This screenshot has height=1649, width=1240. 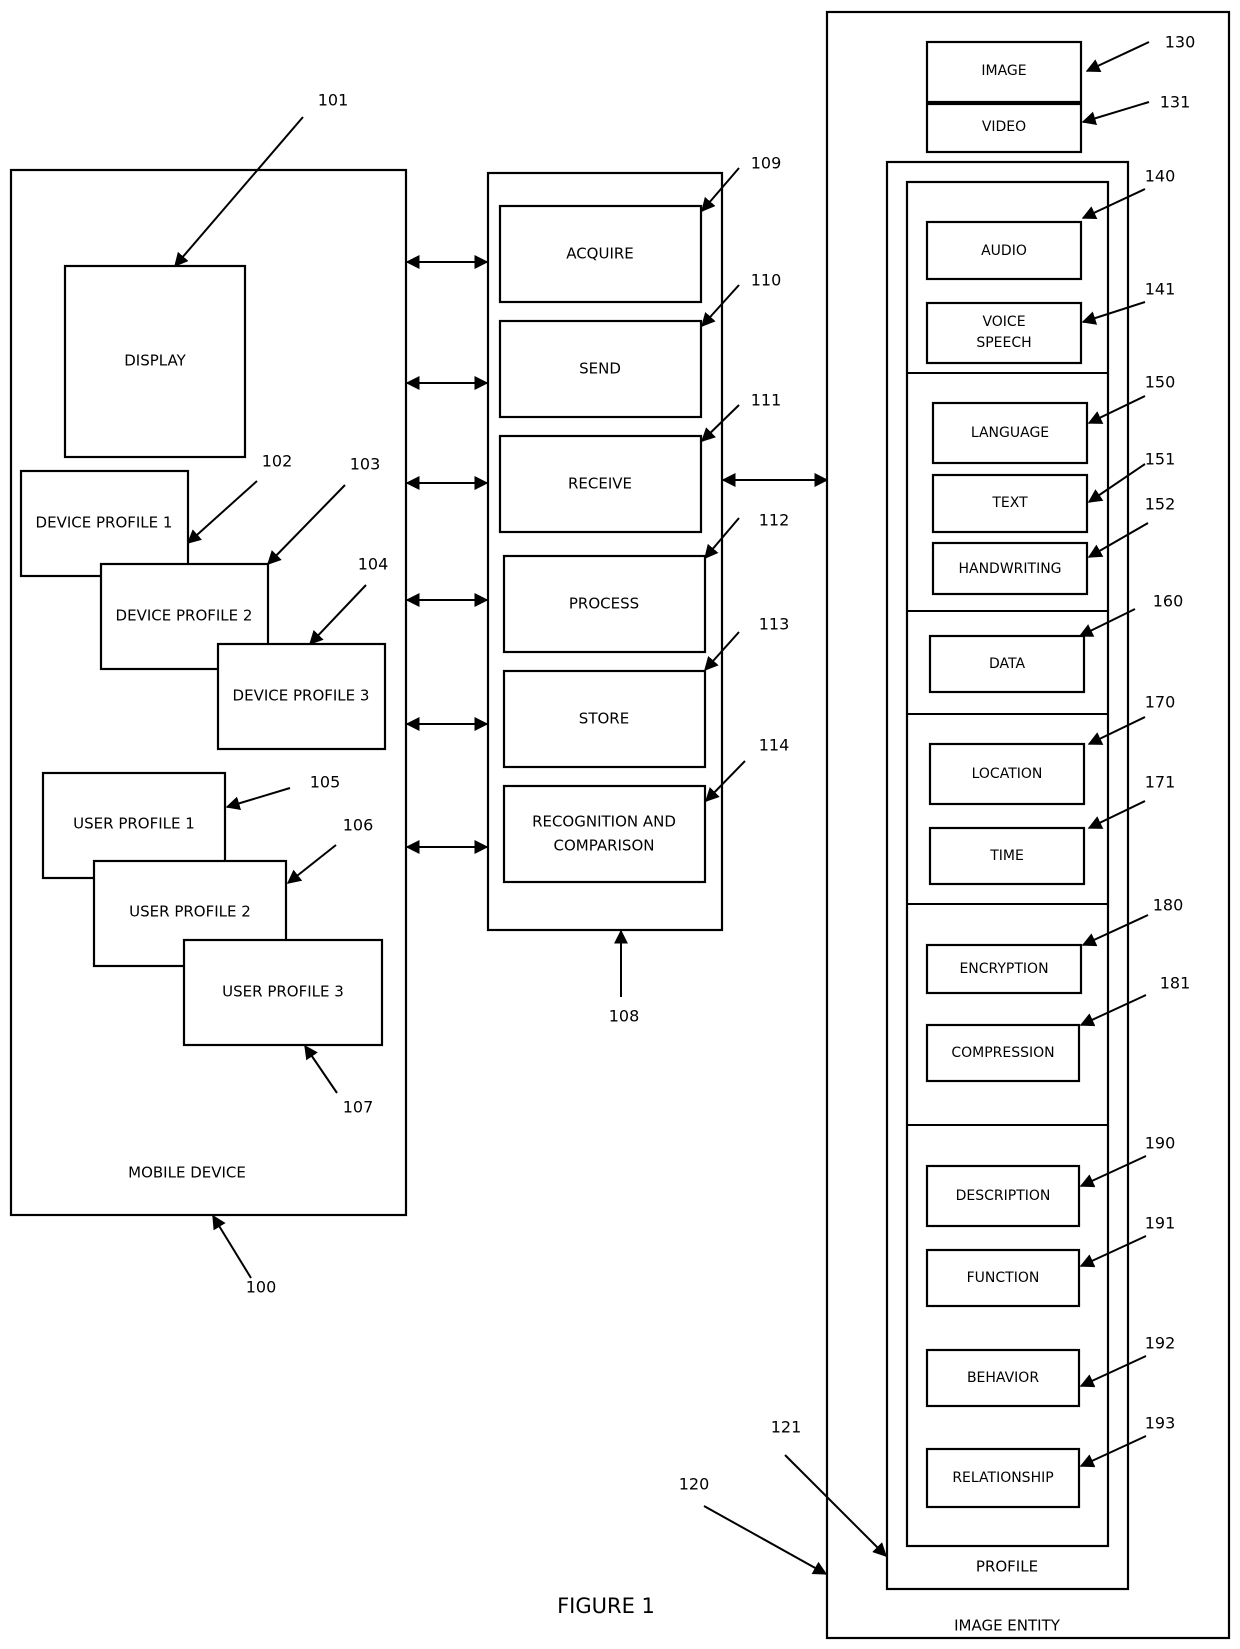 What do you see at coordinates (1168, 601) in the screenshot?
I see `ref-160: 160` at bounding box center [1168, 601].